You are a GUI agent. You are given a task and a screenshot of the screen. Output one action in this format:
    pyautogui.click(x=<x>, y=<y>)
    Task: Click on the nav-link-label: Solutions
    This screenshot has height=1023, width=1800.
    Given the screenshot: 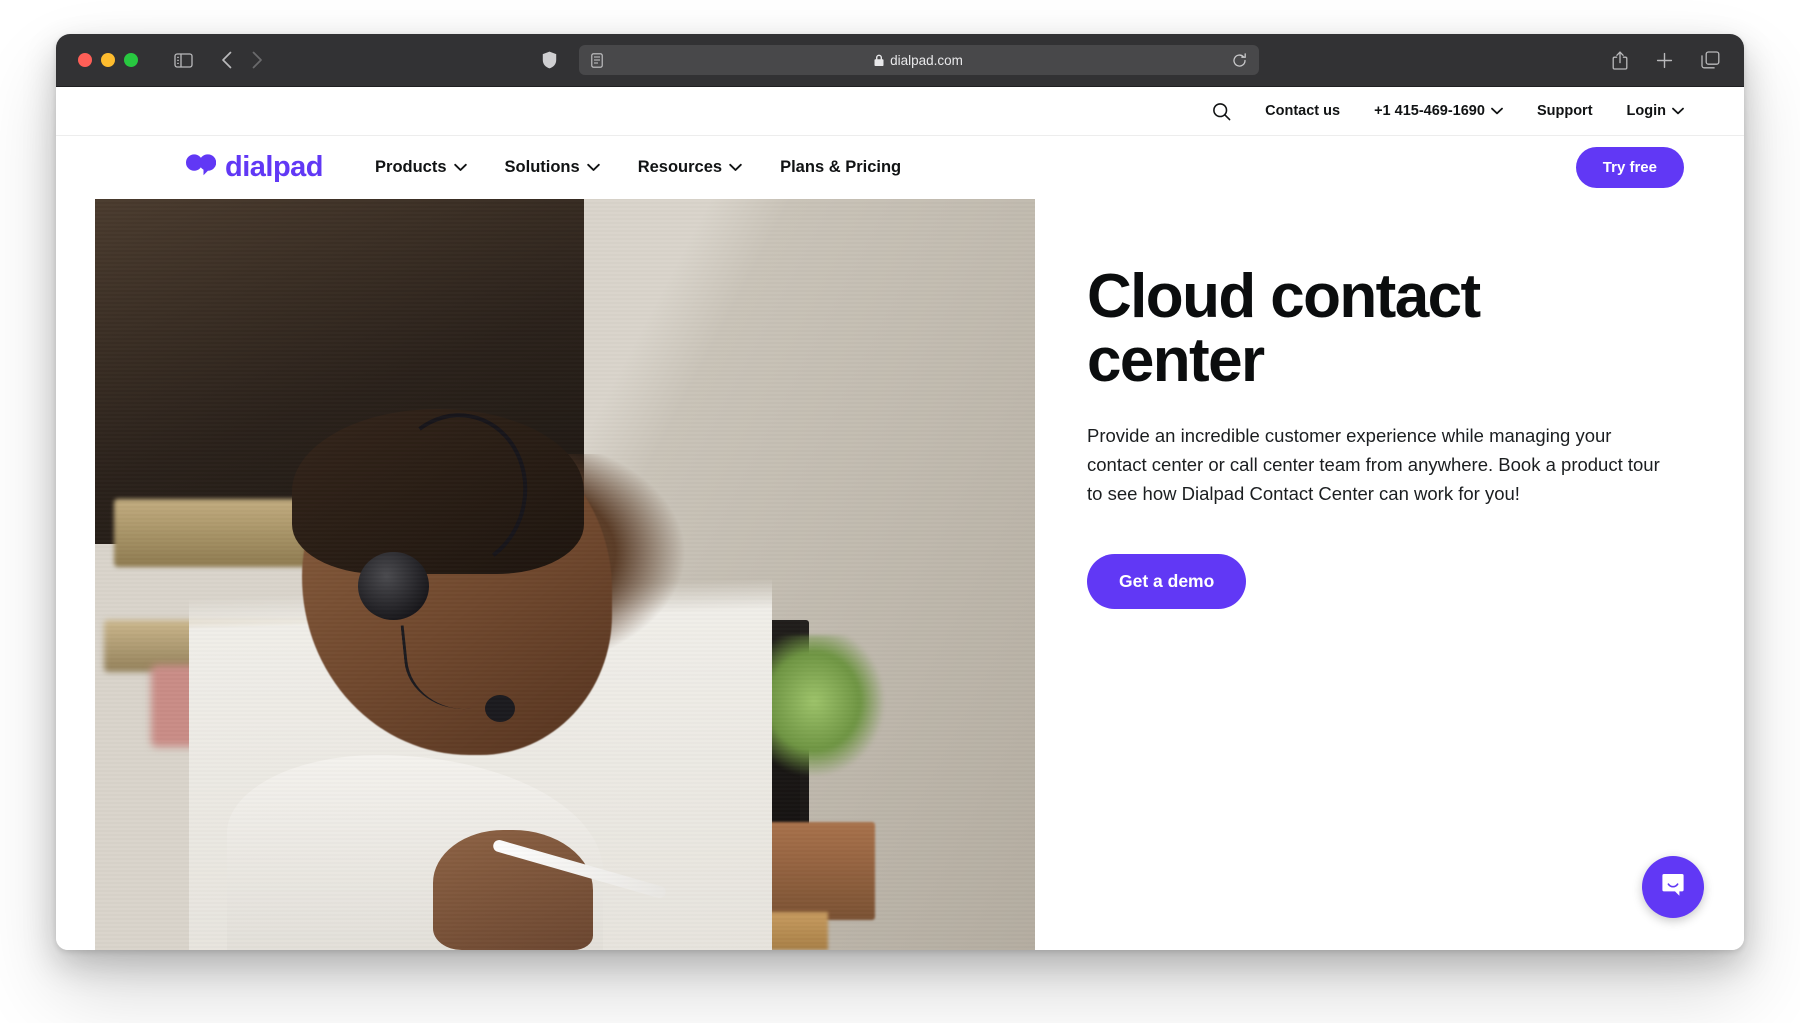 What is the action you would take?
    pyautogui.click(x=542, y=167)
    